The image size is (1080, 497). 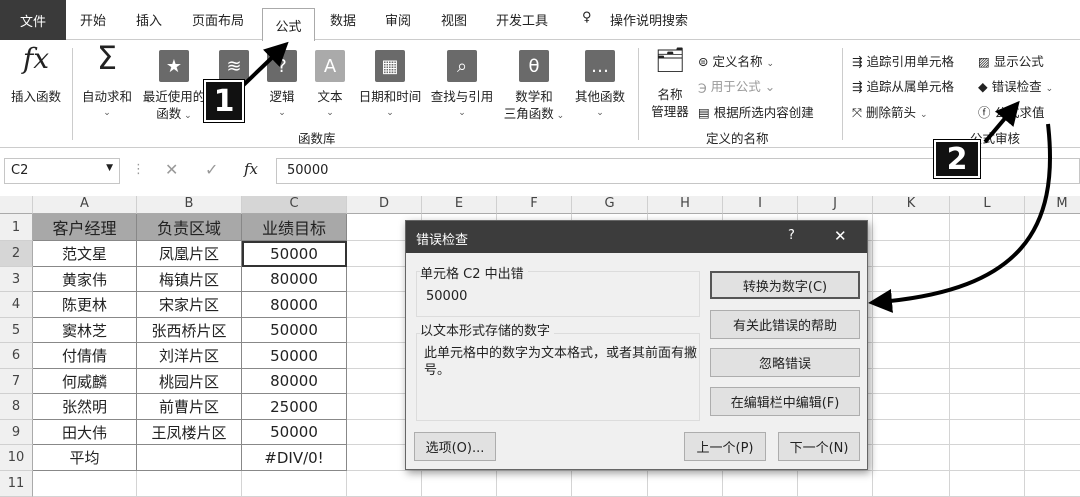 What do you see at coordinates (224, 101) in the screenshot?
I see `step-1-badge: 1` at bounding box center [224, 101].